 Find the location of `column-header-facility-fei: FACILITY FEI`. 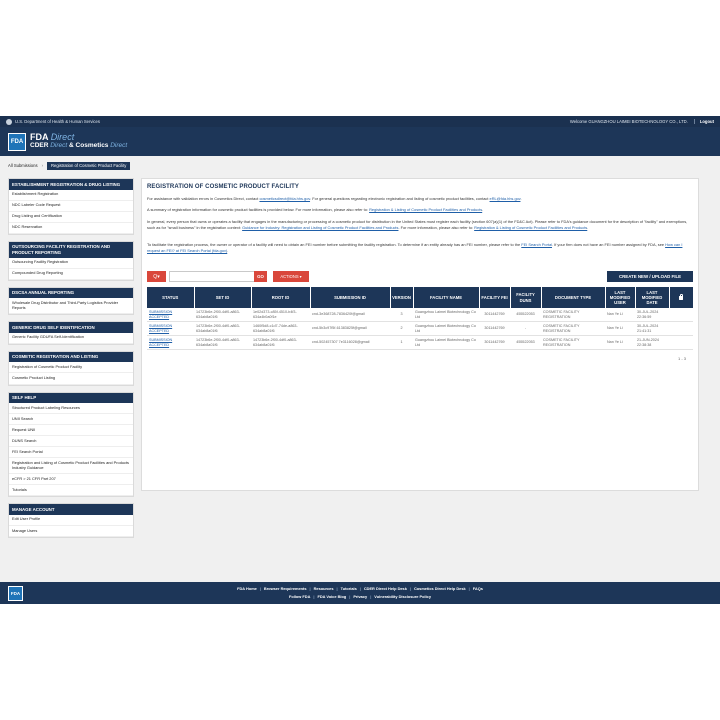

column-header-facility-fei: FACILITY FEI is located at coordinates (495, 297).